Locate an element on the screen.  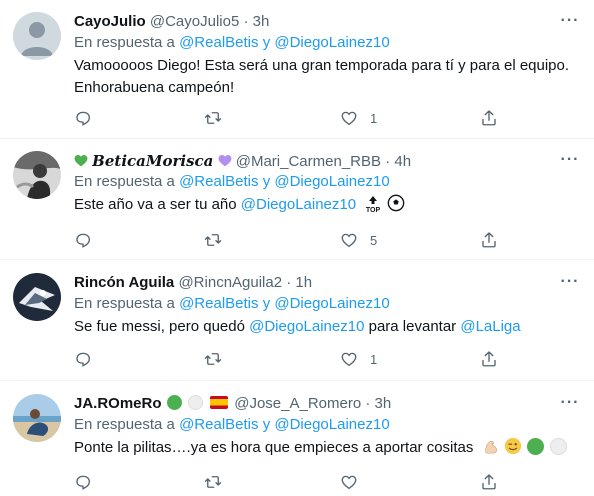
beach-photo-icon is located at coordinates (37, 418).